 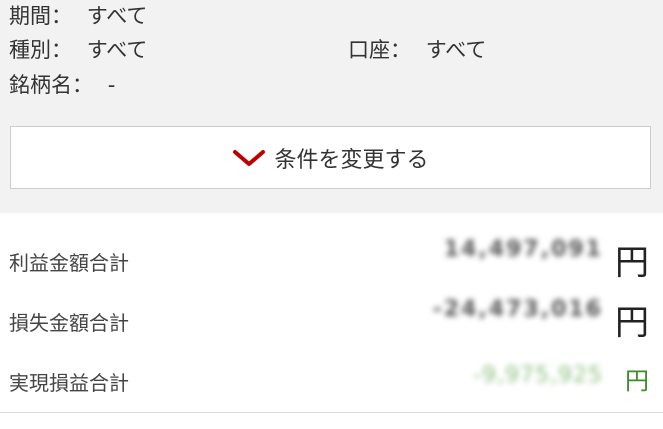 I want to click on change-conditions-label: 条件を変更する, so click(x=351, y=160).